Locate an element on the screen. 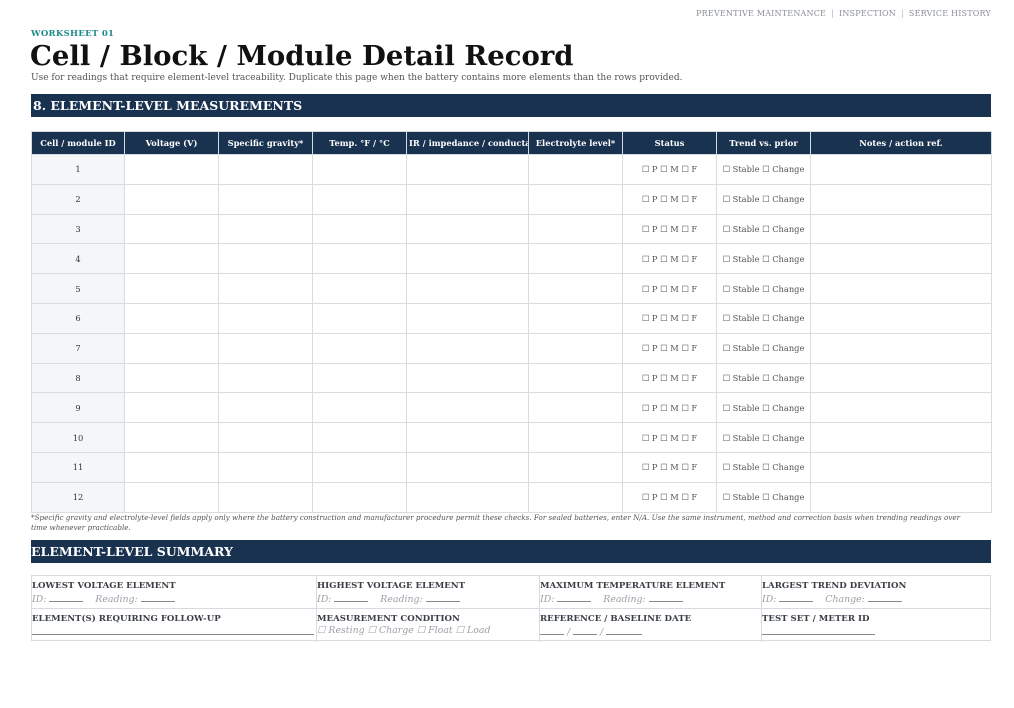 The width and height of the screenshot is (1014, 708). condition-option-charge: ☐ Charge is located at coordinates (391, 630).